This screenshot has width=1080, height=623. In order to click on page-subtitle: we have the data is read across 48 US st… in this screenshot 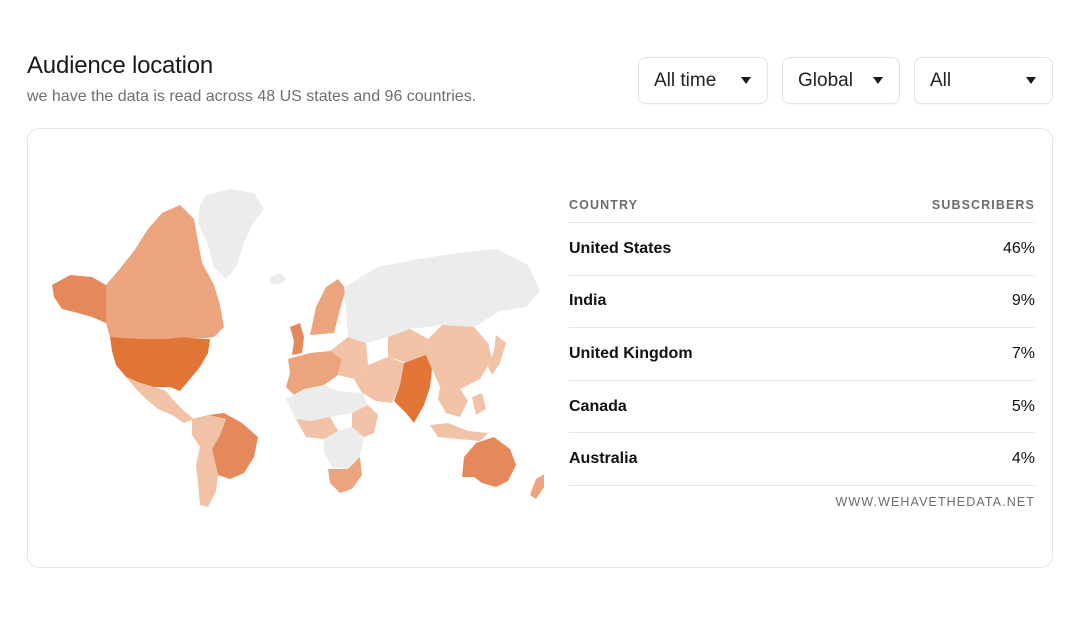, I will do `click(252, 96)`.